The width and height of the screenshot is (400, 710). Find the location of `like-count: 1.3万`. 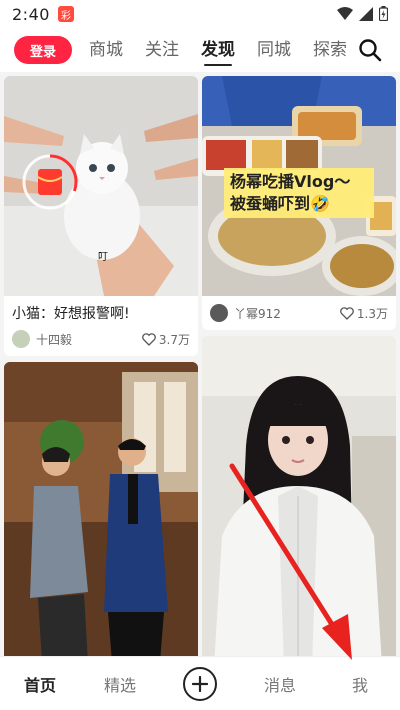

like-count: 1.3万 is located at coordinates (372, 313).